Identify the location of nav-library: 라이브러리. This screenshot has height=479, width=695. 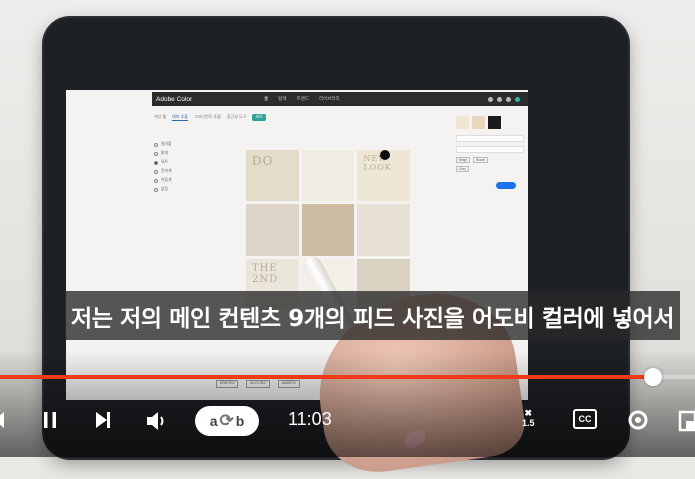
(329, 99).